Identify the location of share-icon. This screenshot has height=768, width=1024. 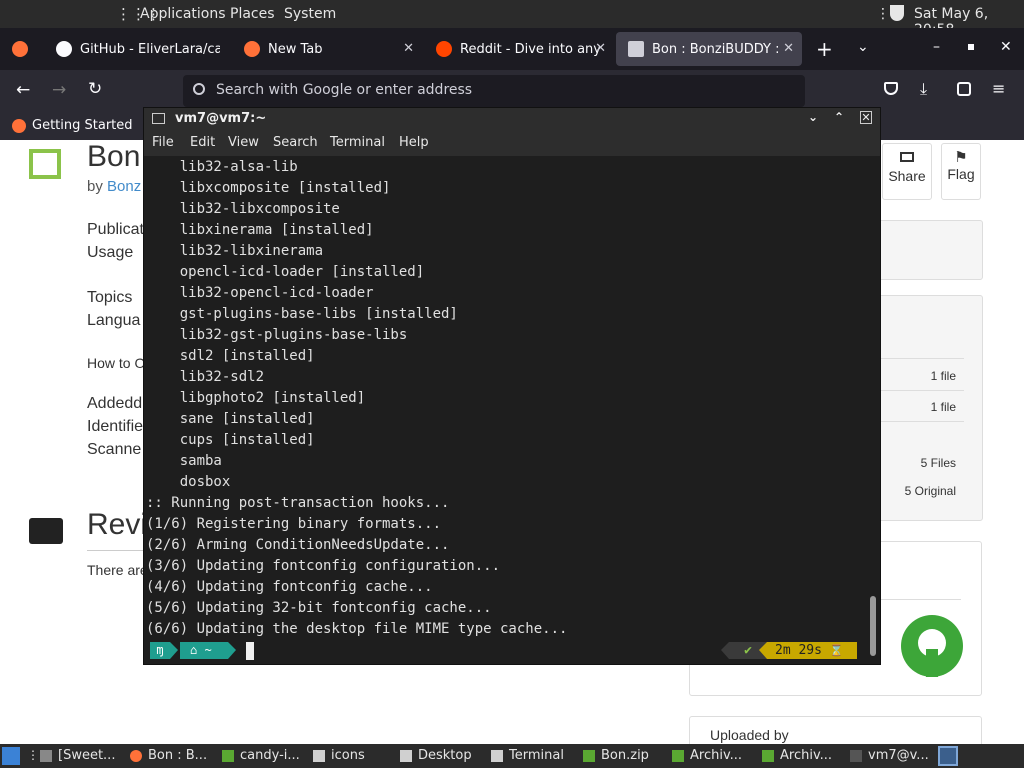
(907, 157).